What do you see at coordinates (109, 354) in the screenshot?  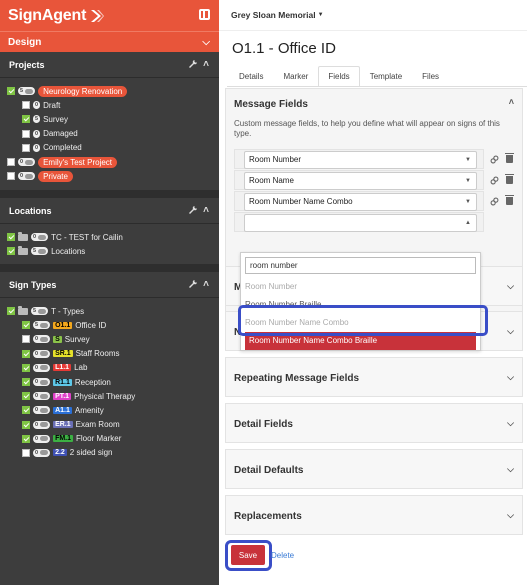 I see `sign-type-item: 0 SR.1 Staff Rooms` at bounding box center [109, 354].